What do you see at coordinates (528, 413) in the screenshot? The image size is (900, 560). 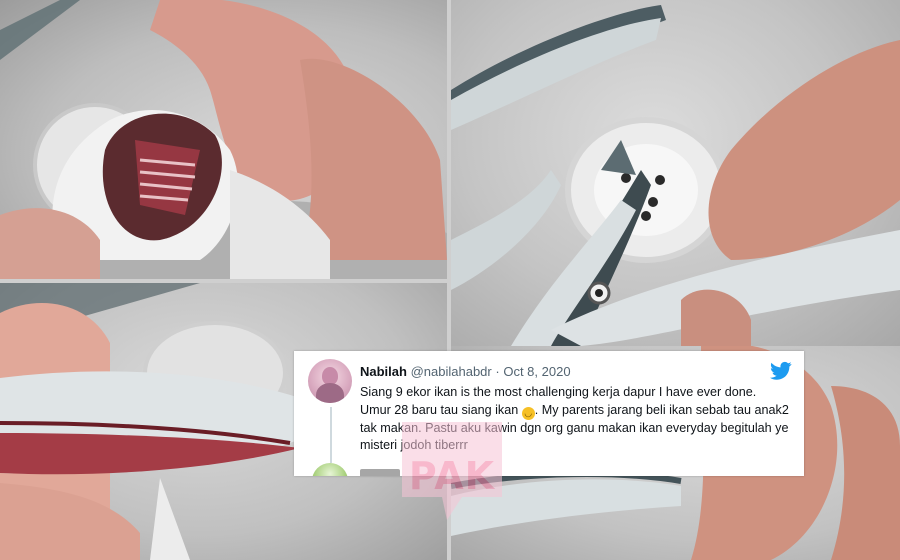 I see `upside-down-face-icon: ◡` at bounding box center [528, 413].